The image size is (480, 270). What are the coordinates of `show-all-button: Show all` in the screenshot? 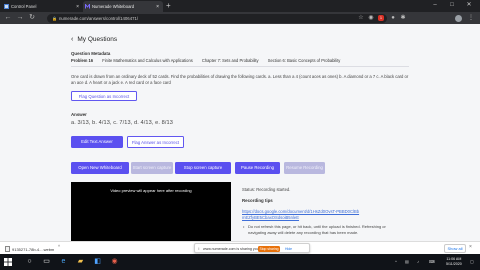 It's located at (455, 248).